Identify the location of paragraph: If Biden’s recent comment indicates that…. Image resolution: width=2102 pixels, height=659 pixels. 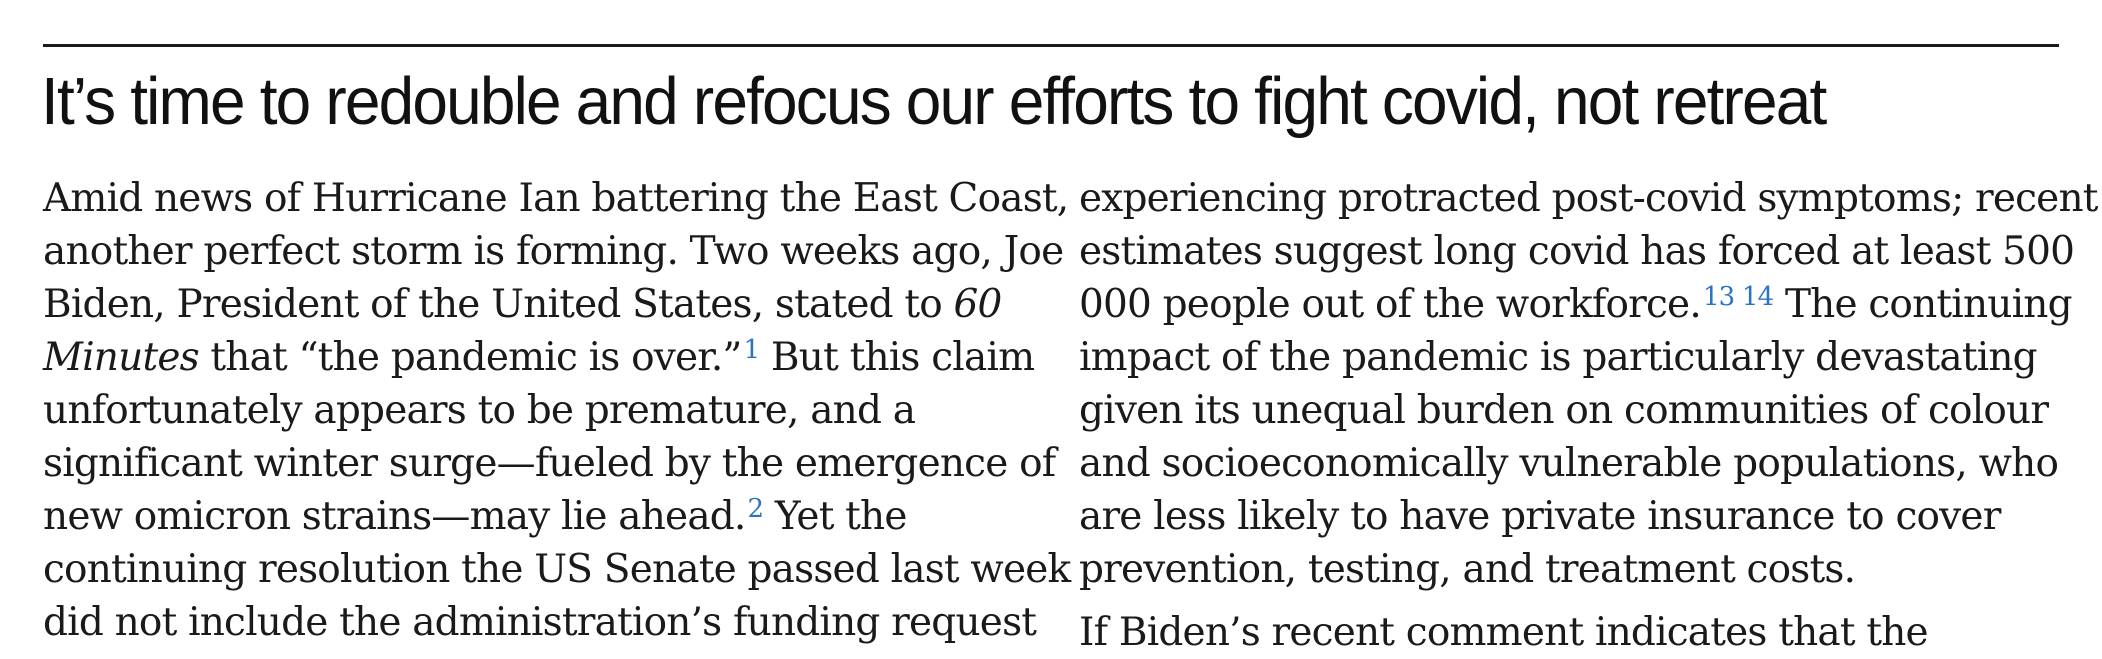
(1579, 632).